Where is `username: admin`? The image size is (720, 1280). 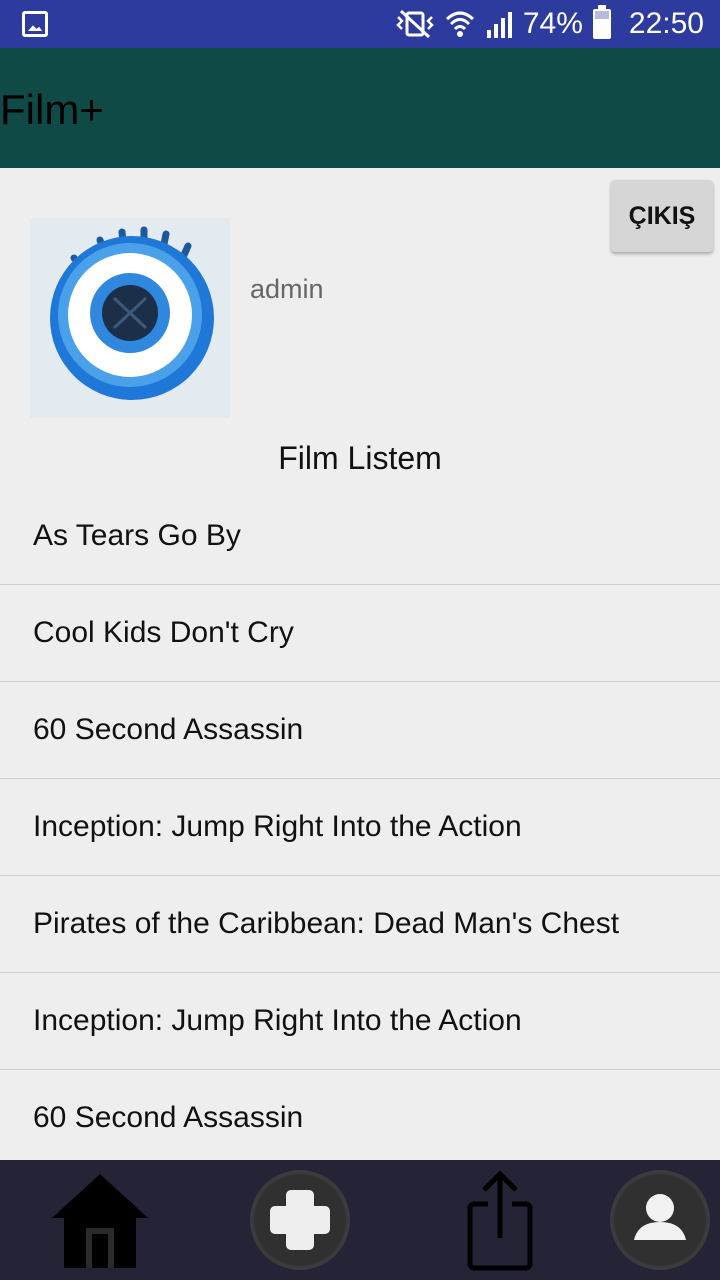 username: admin is located at coordinates (287, 289).